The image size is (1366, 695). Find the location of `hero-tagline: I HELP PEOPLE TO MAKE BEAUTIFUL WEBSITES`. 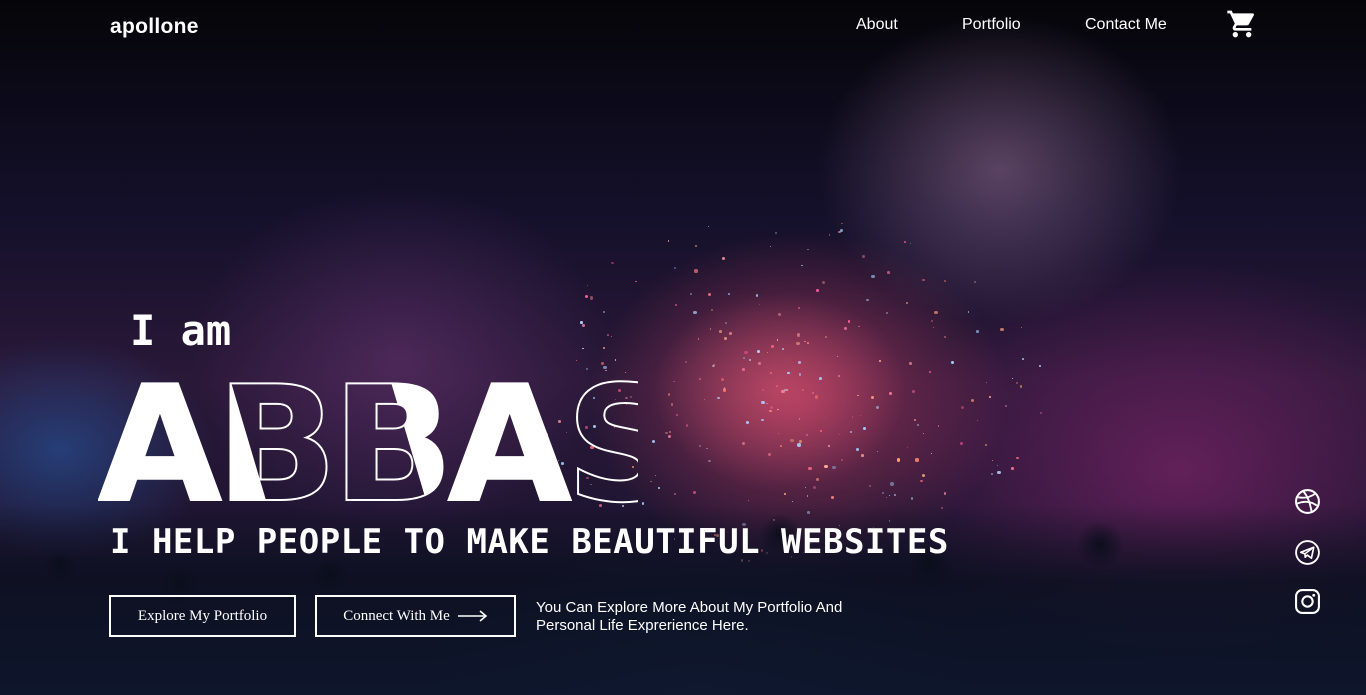

hero-tagline: I HELP PEOPLE TO MAKE BEAUTIFUL WEBSITES is located at coordinates (529, 542).